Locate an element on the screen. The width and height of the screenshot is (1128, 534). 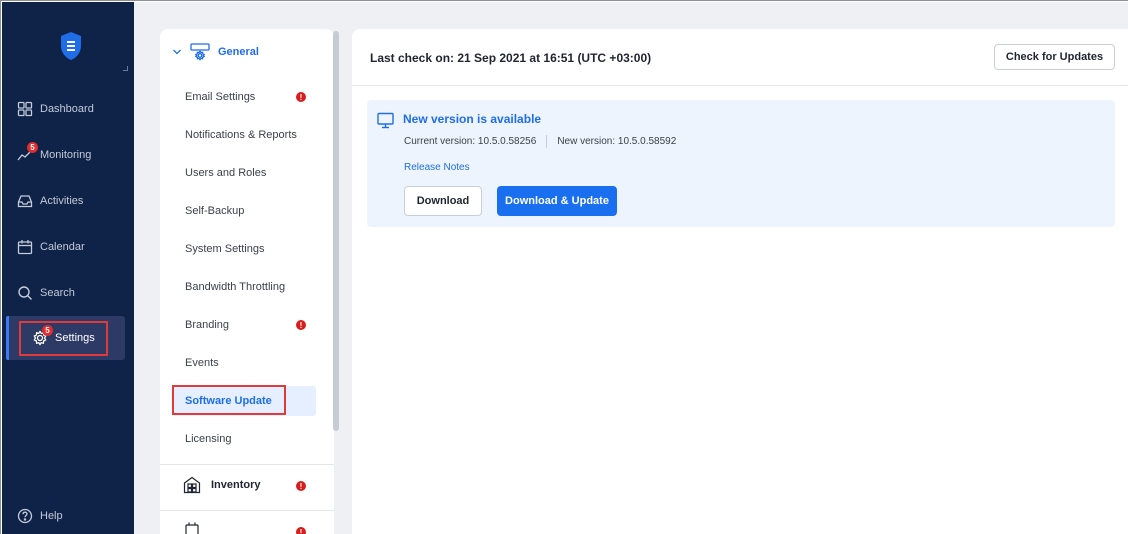
software-update-highlight-outline is located at coordinates (229, 400).